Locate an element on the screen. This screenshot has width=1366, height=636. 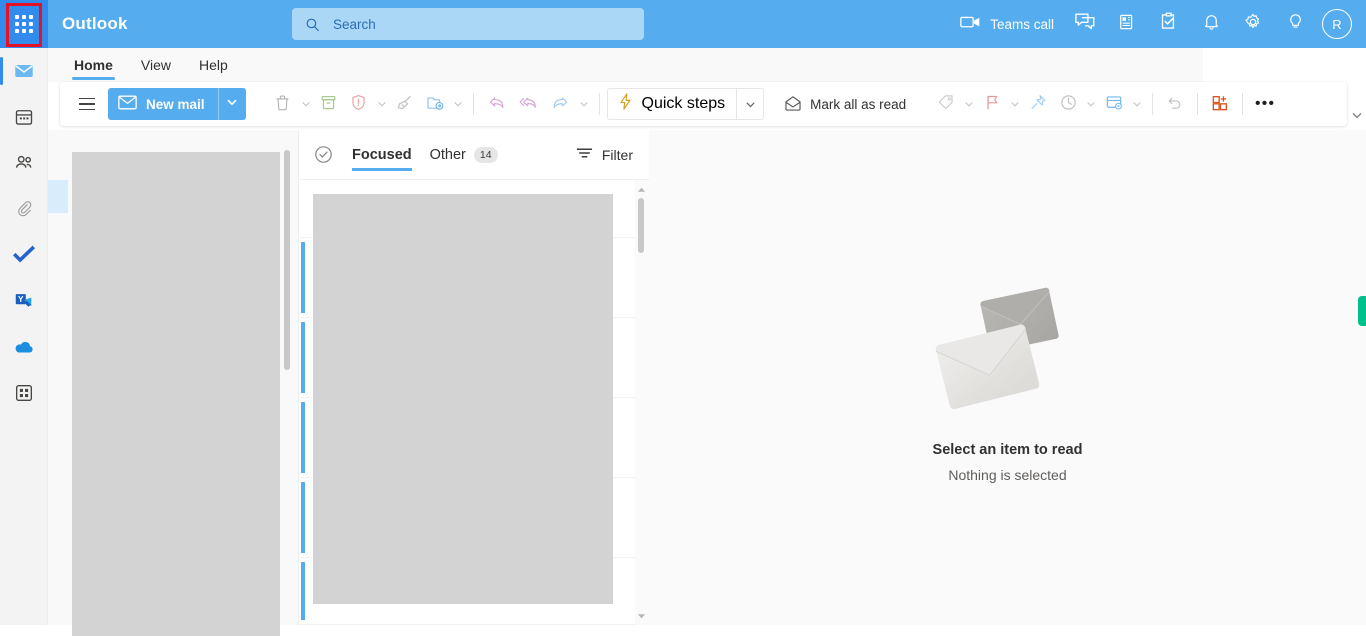
chat-button is located at coordinates (1085, 24).